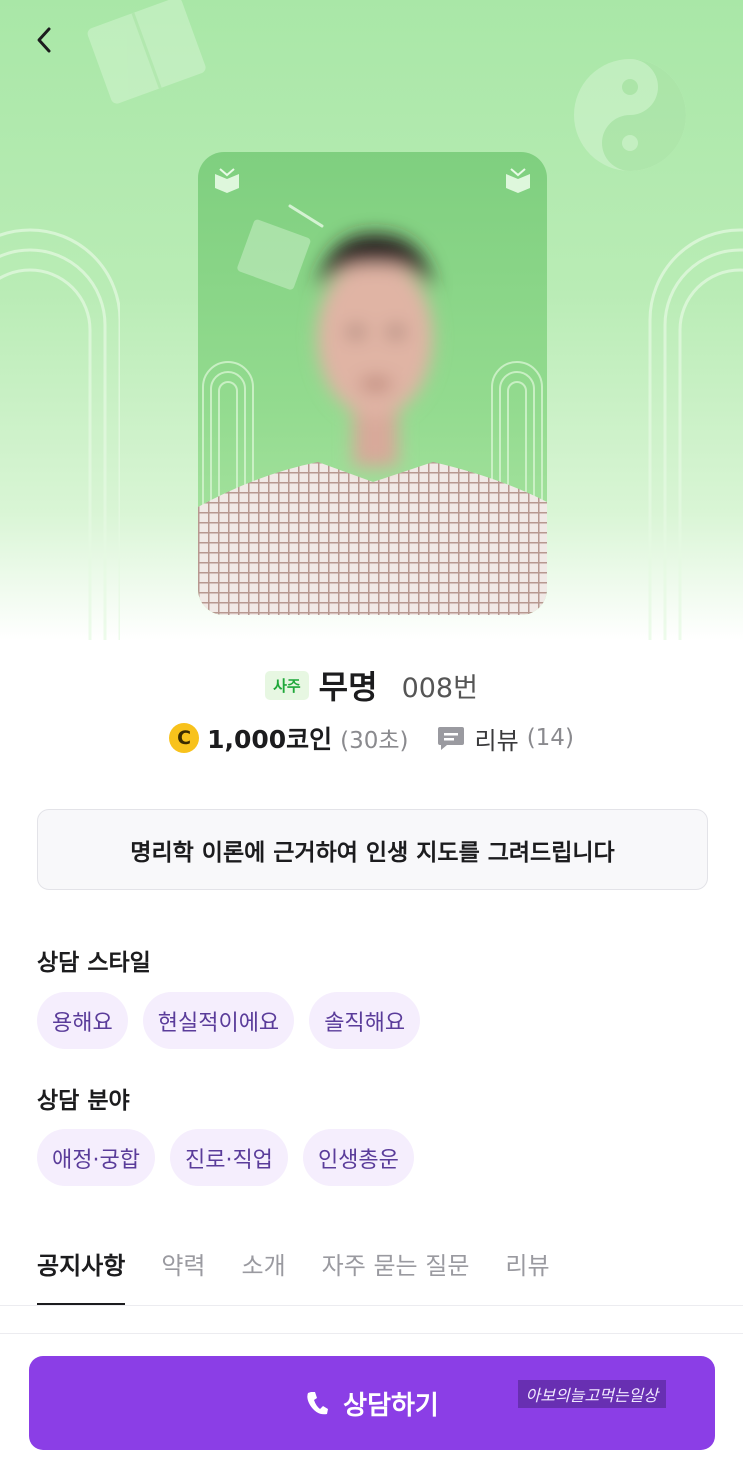  Describe the element at coordinates (60, 434) in the screenshot. I see `arch-decoration-left` at that location.